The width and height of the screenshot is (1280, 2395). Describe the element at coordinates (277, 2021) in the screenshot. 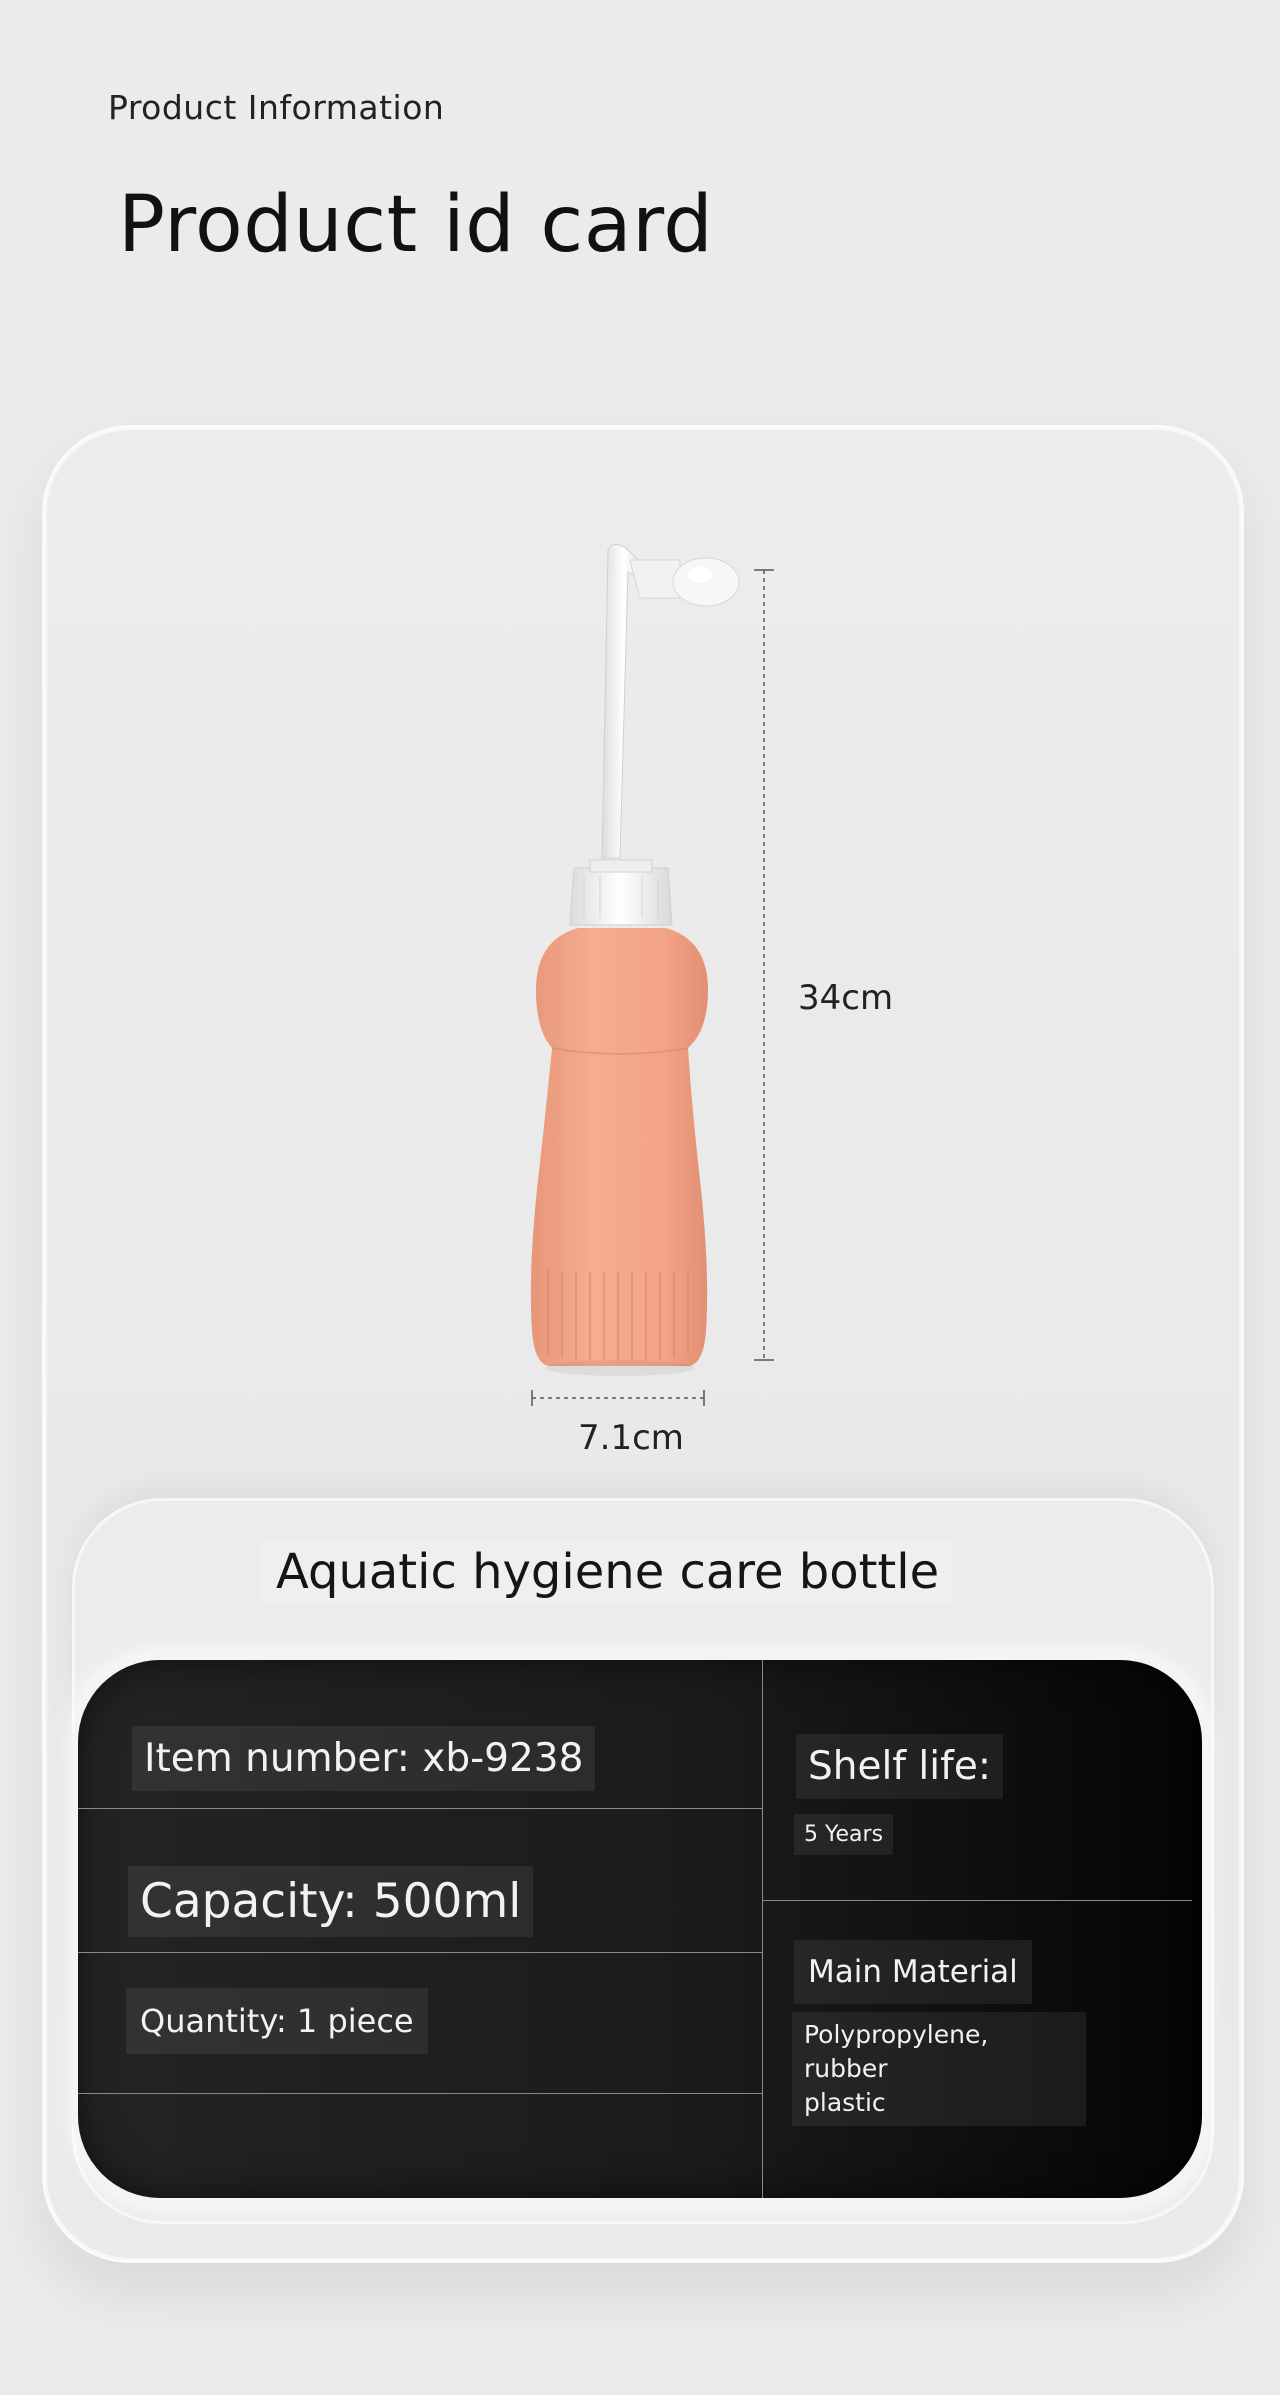

I see `quantity: Quantity: 1 piece` at that location.